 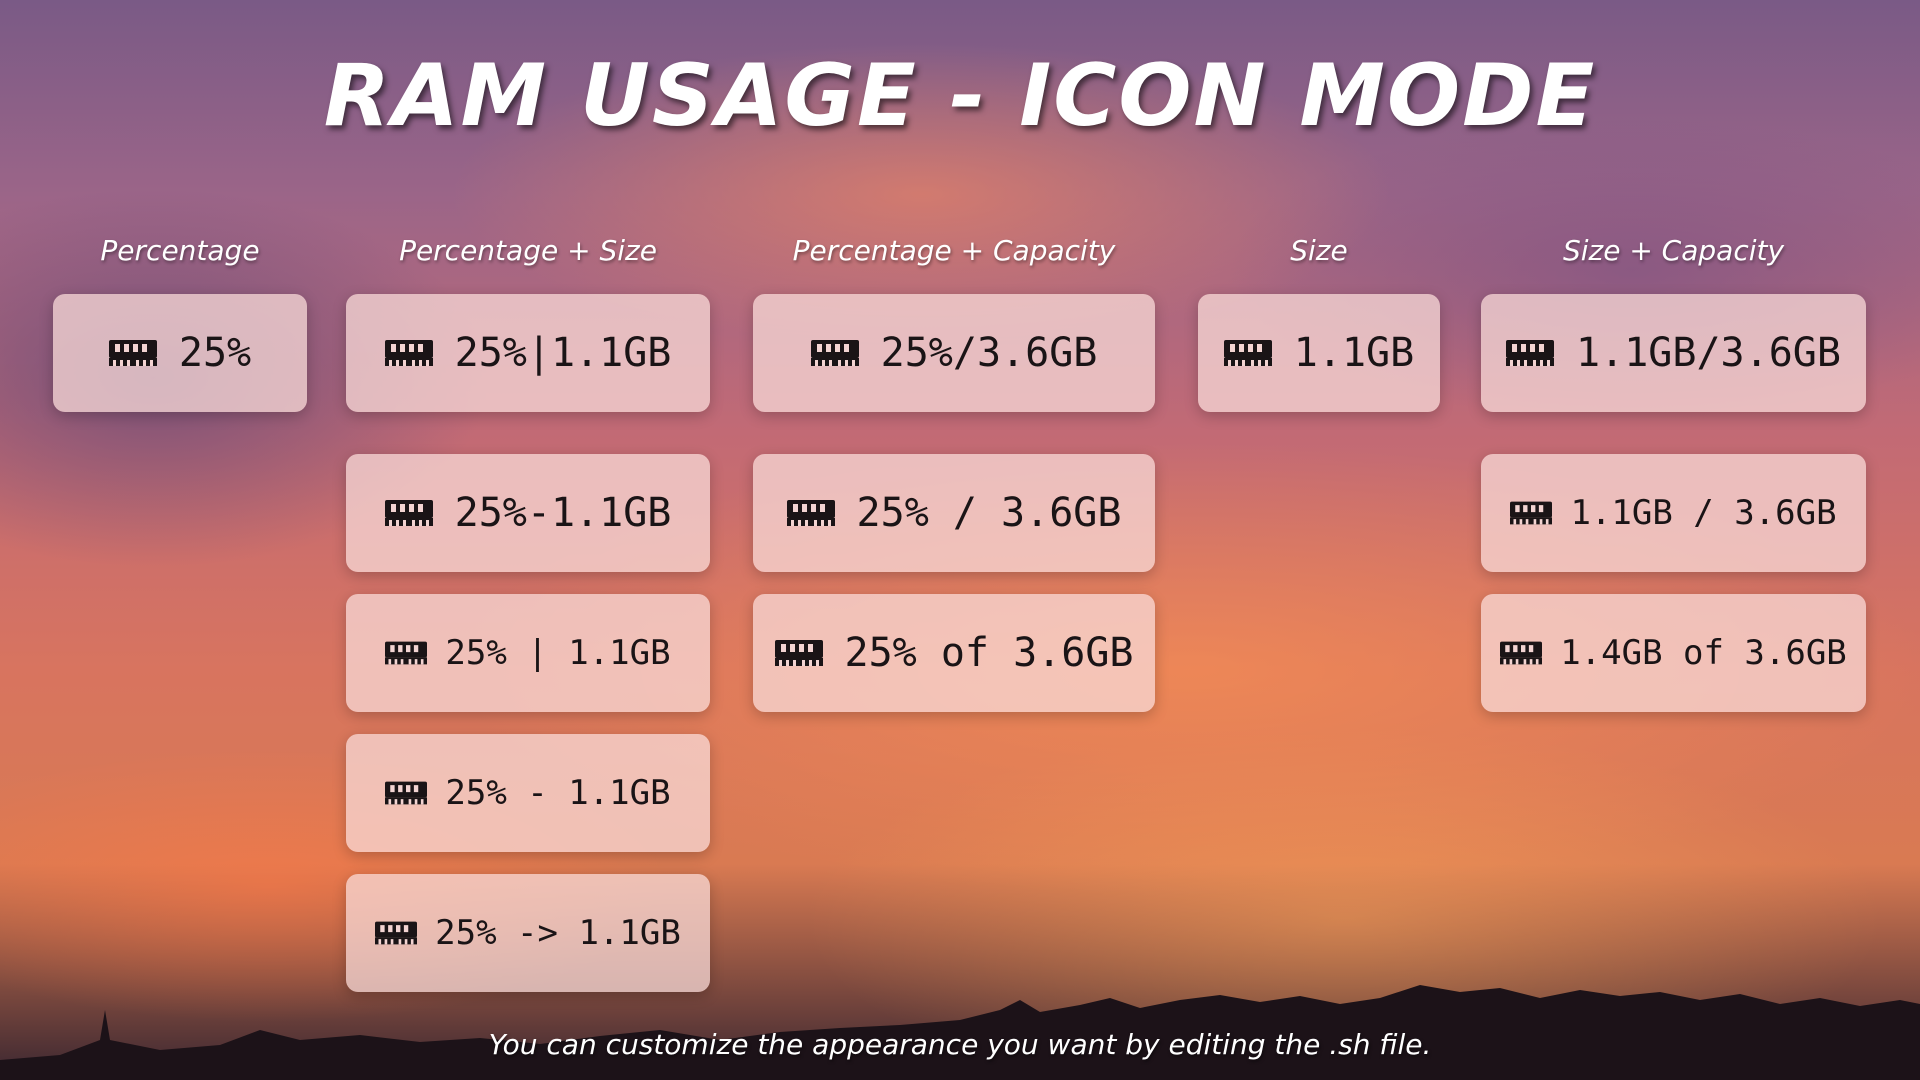 I want to click on ram-widget-size-capacity-slash: 1.1GB/3.6GB, so click(x=1673, y=353).